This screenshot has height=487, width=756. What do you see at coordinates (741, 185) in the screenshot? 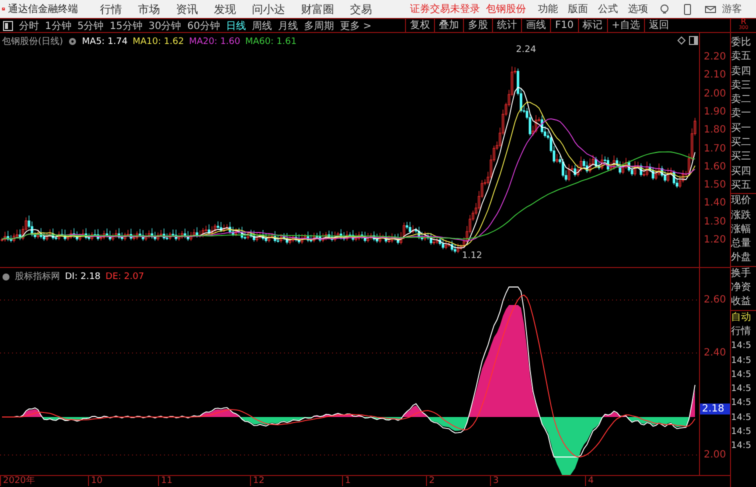
I see `quote-field-label: 买五` at bounding box center [741, 185].